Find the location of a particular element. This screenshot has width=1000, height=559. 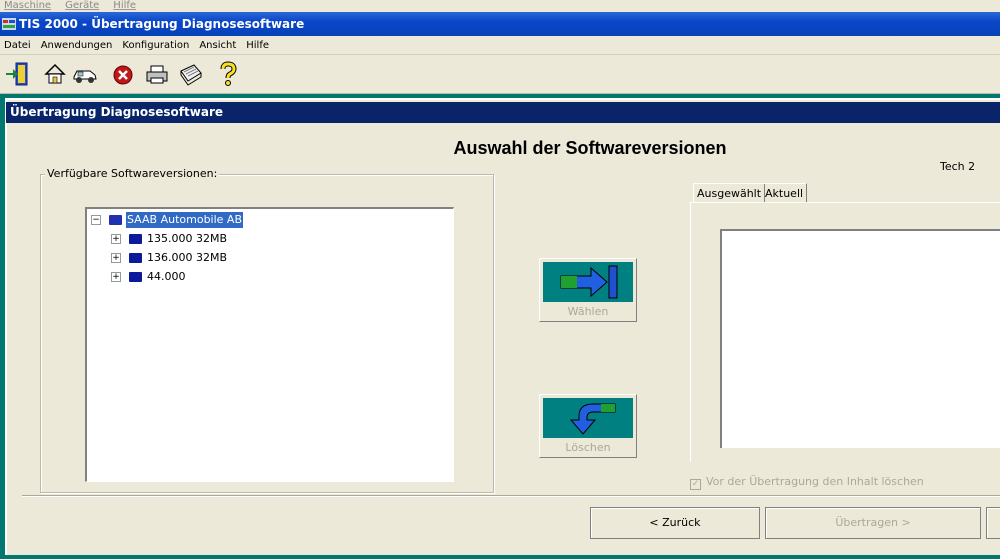

printer-icon is located at coordinates (157, 74).